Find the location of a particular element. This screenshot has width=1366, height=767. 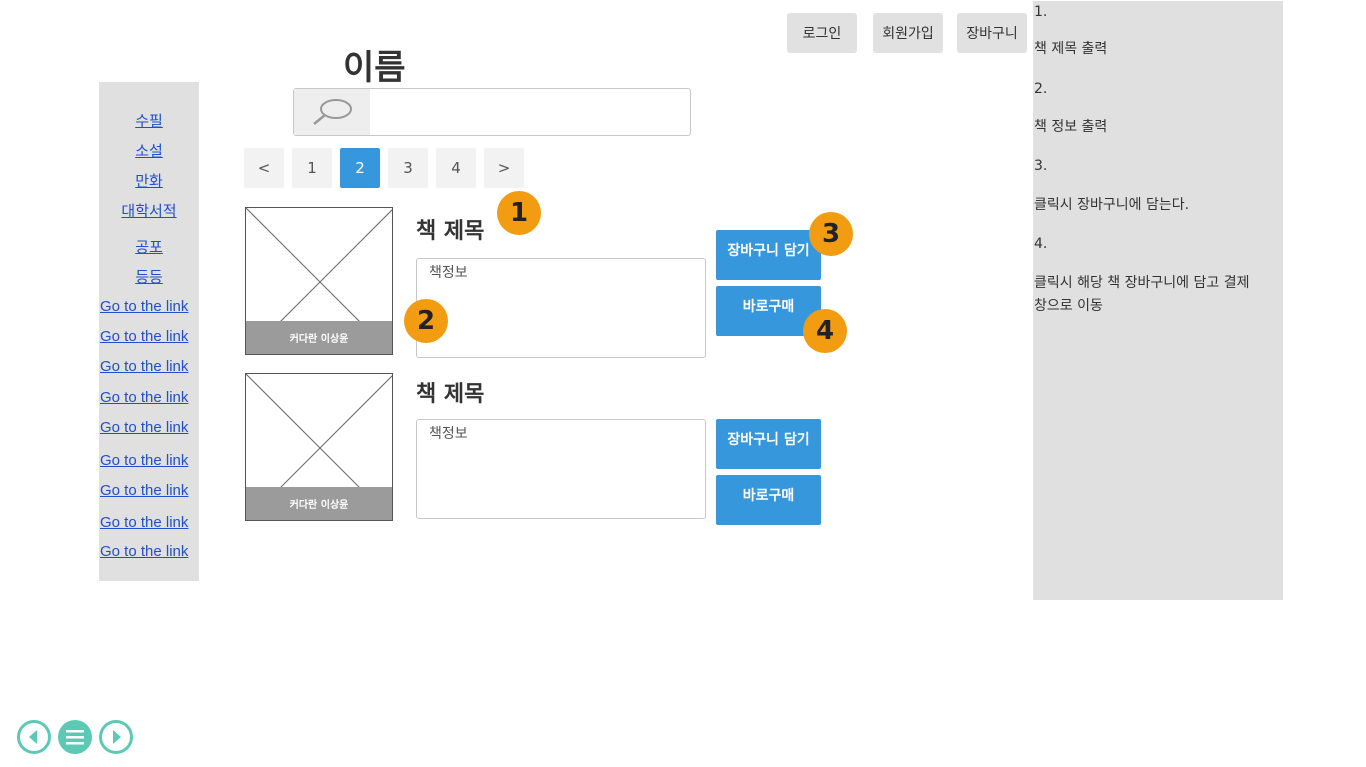

cart-button: 장바구니 is located at coordinates (992, 33).